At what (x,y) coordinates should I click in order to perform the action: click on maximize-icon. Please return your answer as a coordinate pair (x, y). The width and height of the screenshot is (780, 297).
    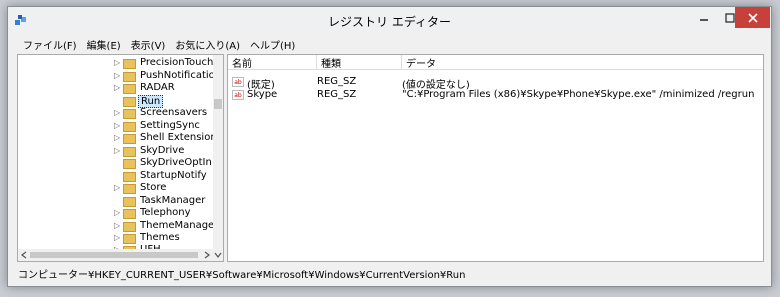
    Looking at the image, I should click on (730, 18).